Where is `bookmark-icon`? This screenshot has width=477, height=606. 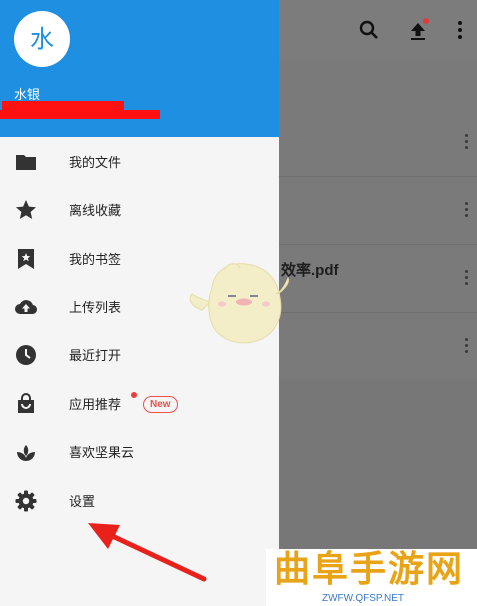 bookmark-icon is located at coordinates (26, 259).